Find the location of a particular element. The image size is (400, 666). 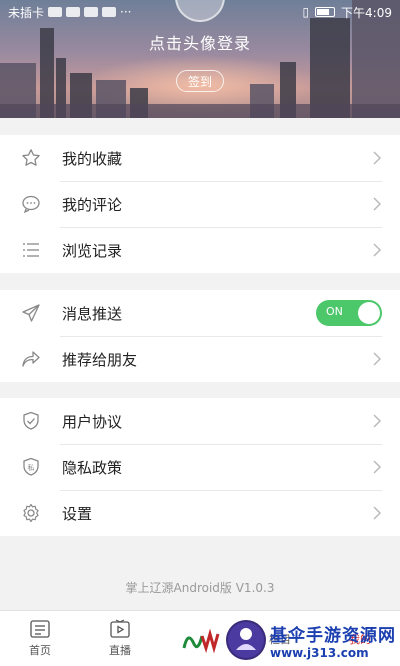

water is located at coordinates (200, 111).